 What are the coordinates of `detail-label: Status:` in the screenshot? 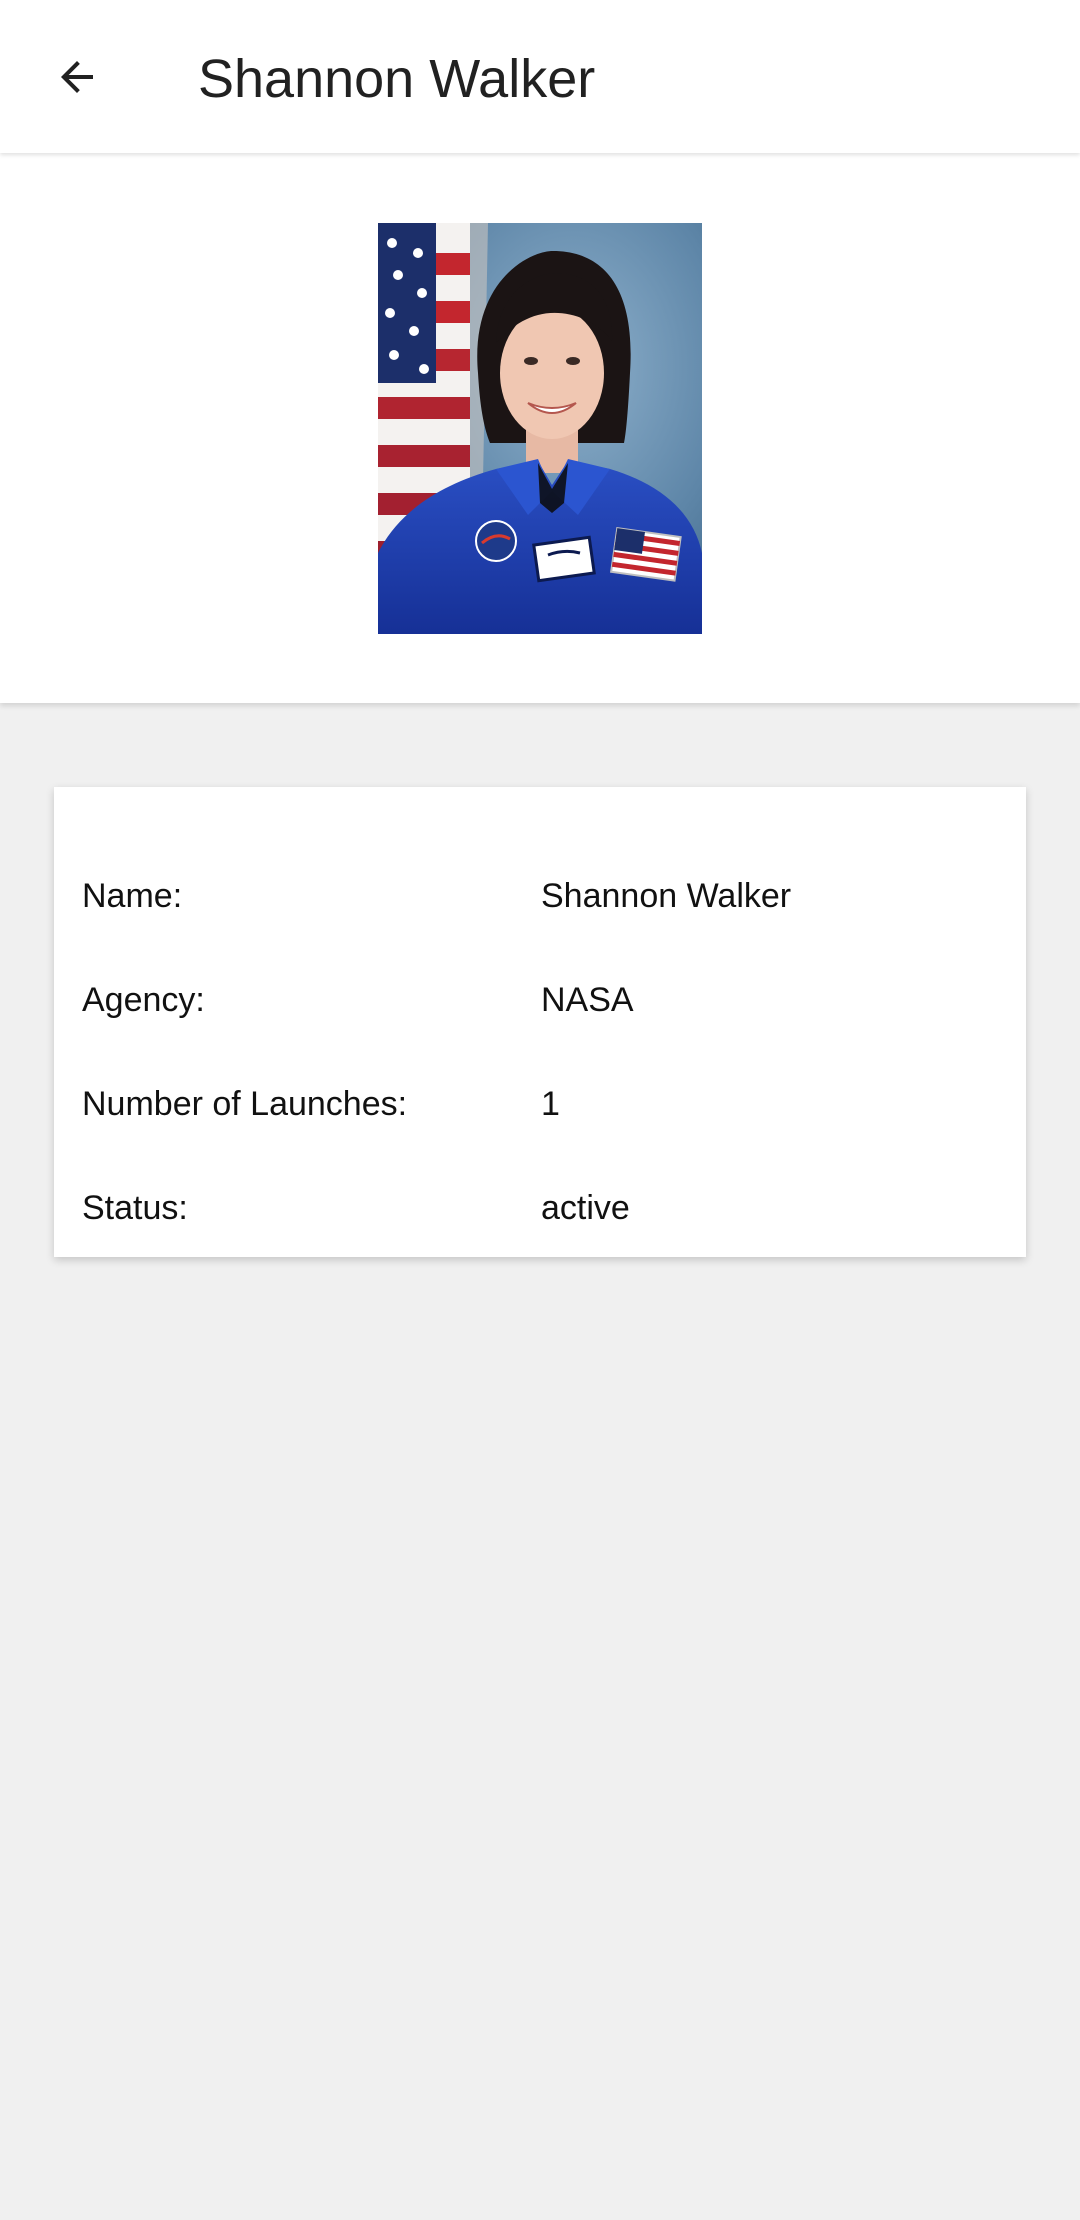 It's located at (135, 1208).